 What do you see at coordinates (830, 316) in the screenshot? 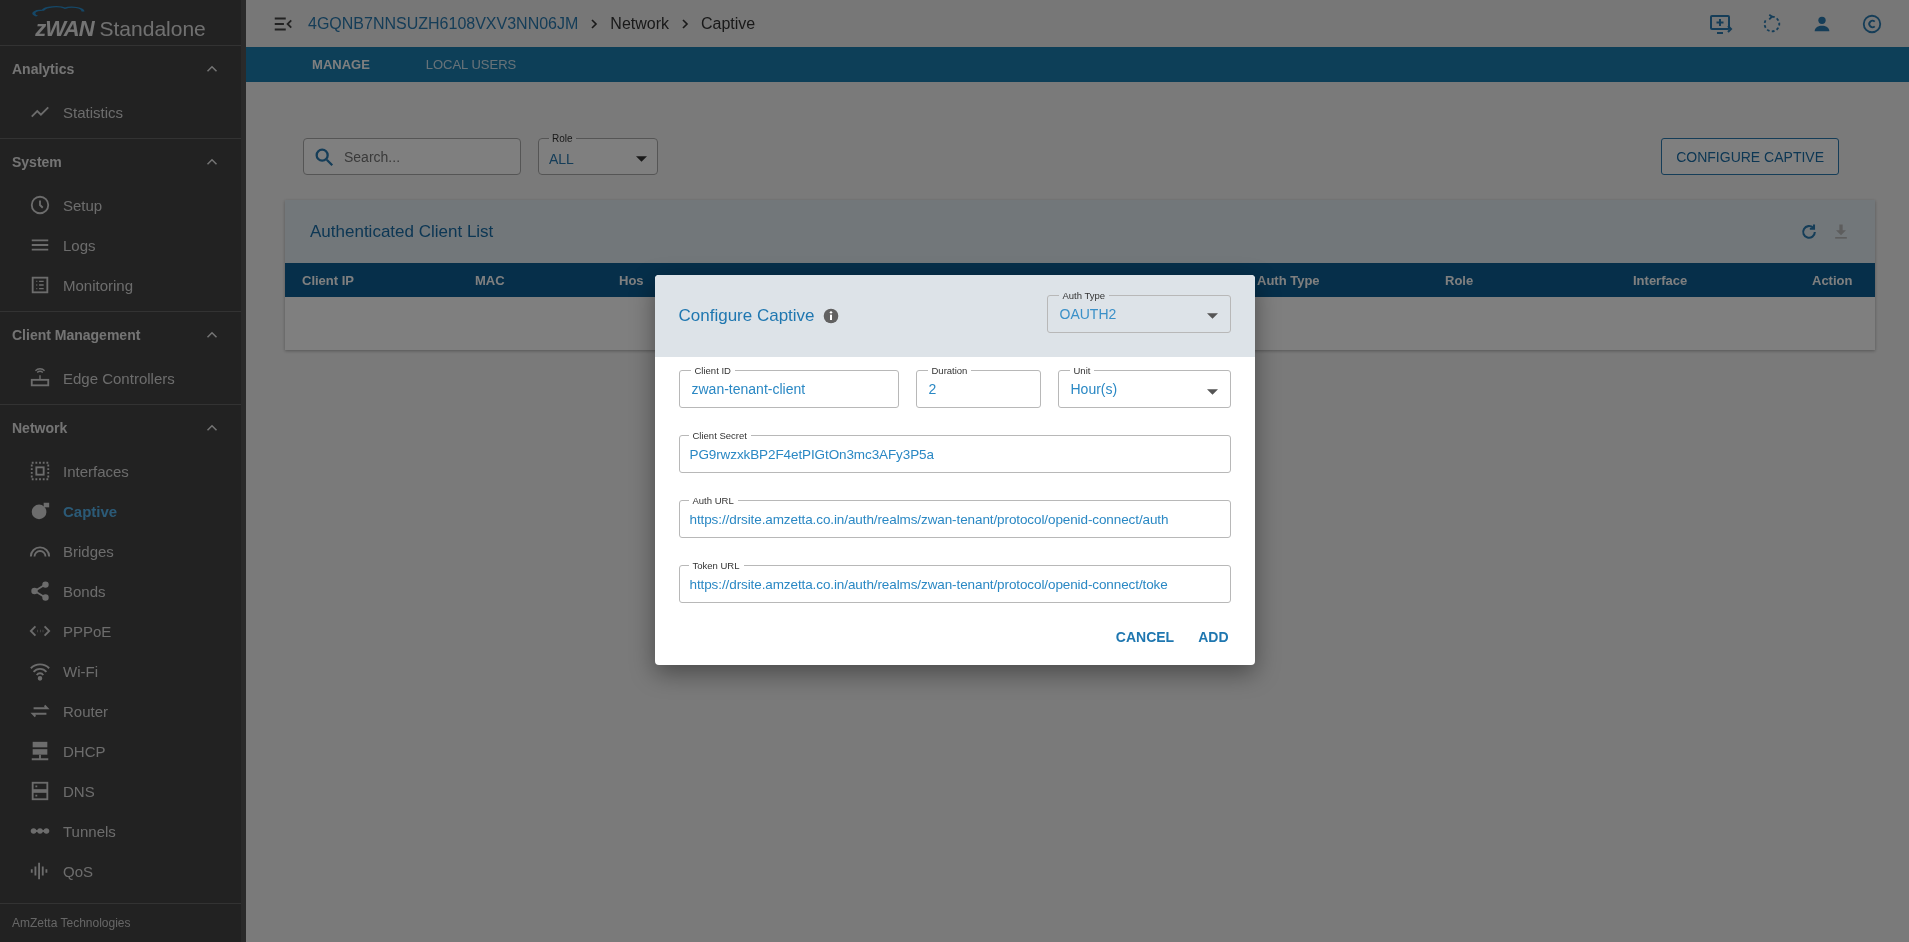
I see `info-icon` at bounding box center [830, 316].